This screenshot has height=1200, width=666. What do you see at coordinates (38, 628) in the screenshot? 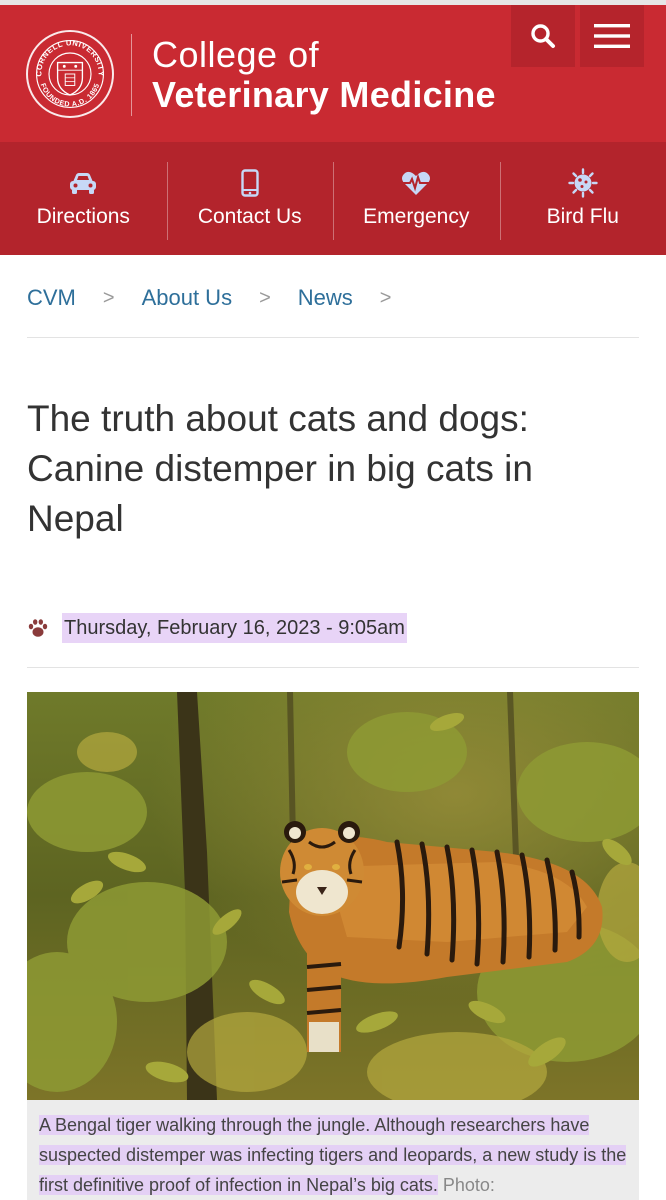
I see `paw-icon` at bounding box center [38, 628].